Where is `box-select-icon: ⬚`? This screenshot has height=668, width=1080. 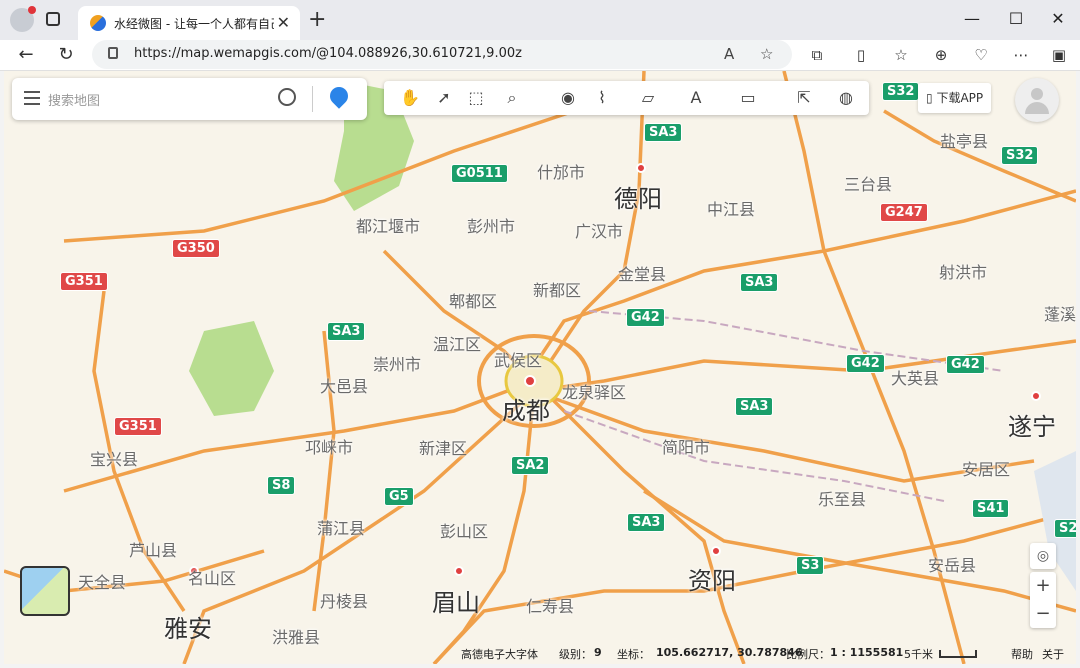 box-select-icon: ⬚ is located at coordinates (476, 98).